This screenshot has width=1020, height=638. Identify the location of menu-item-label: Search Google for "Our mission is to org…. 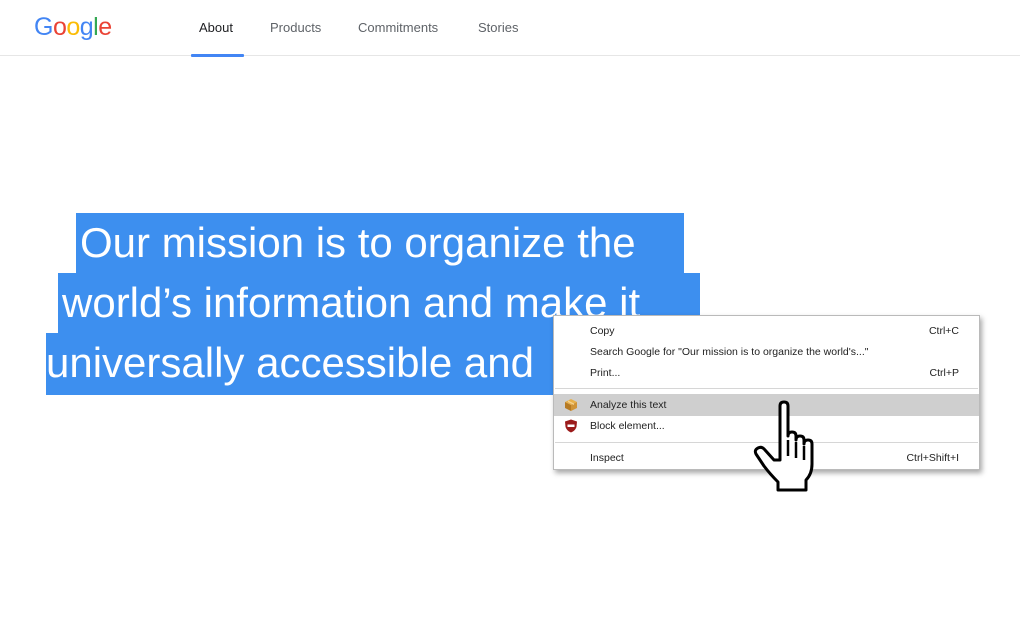
(729, 352).